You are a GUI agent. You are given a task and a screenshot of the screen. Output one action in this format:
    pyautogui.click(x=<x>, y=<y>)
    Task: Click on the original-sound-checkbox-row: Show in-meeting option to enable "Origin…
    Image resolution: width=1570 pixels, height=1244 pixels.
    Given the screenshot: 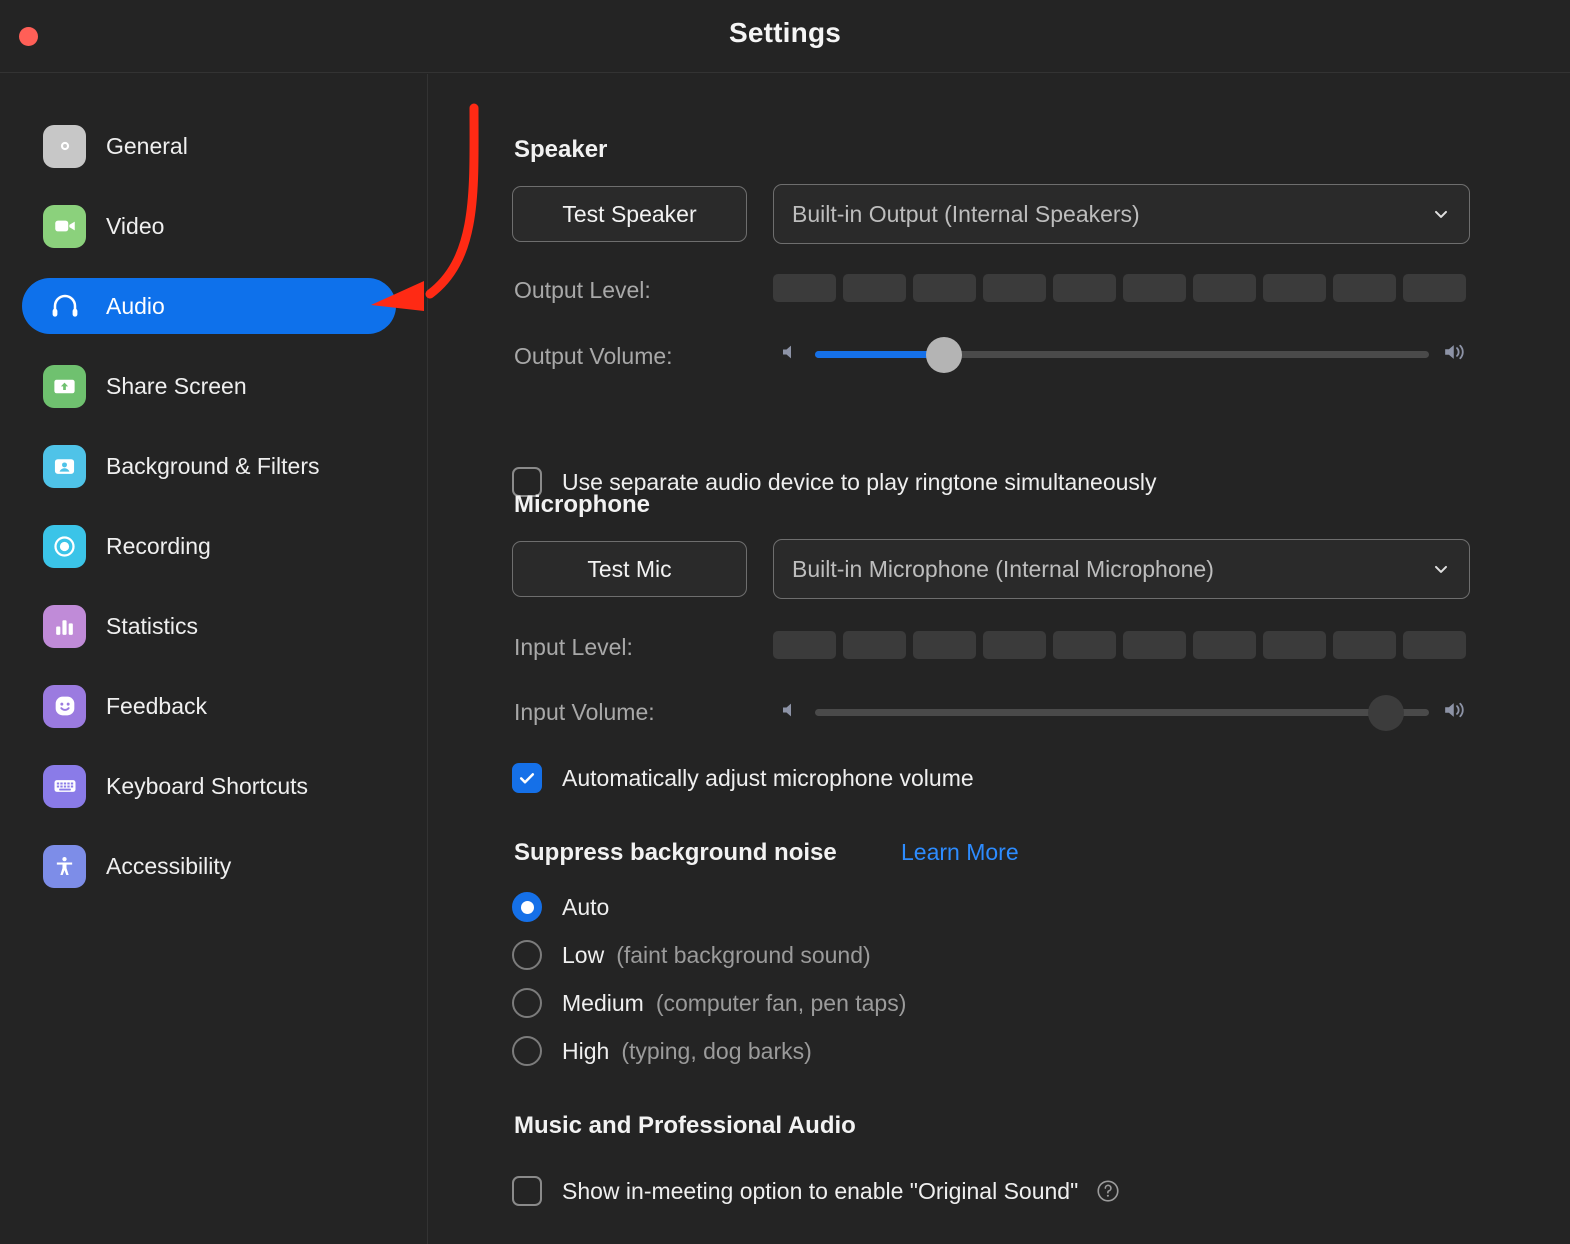 What is the action you would take?
    pyautogui.click(x=816, y=1191)
    